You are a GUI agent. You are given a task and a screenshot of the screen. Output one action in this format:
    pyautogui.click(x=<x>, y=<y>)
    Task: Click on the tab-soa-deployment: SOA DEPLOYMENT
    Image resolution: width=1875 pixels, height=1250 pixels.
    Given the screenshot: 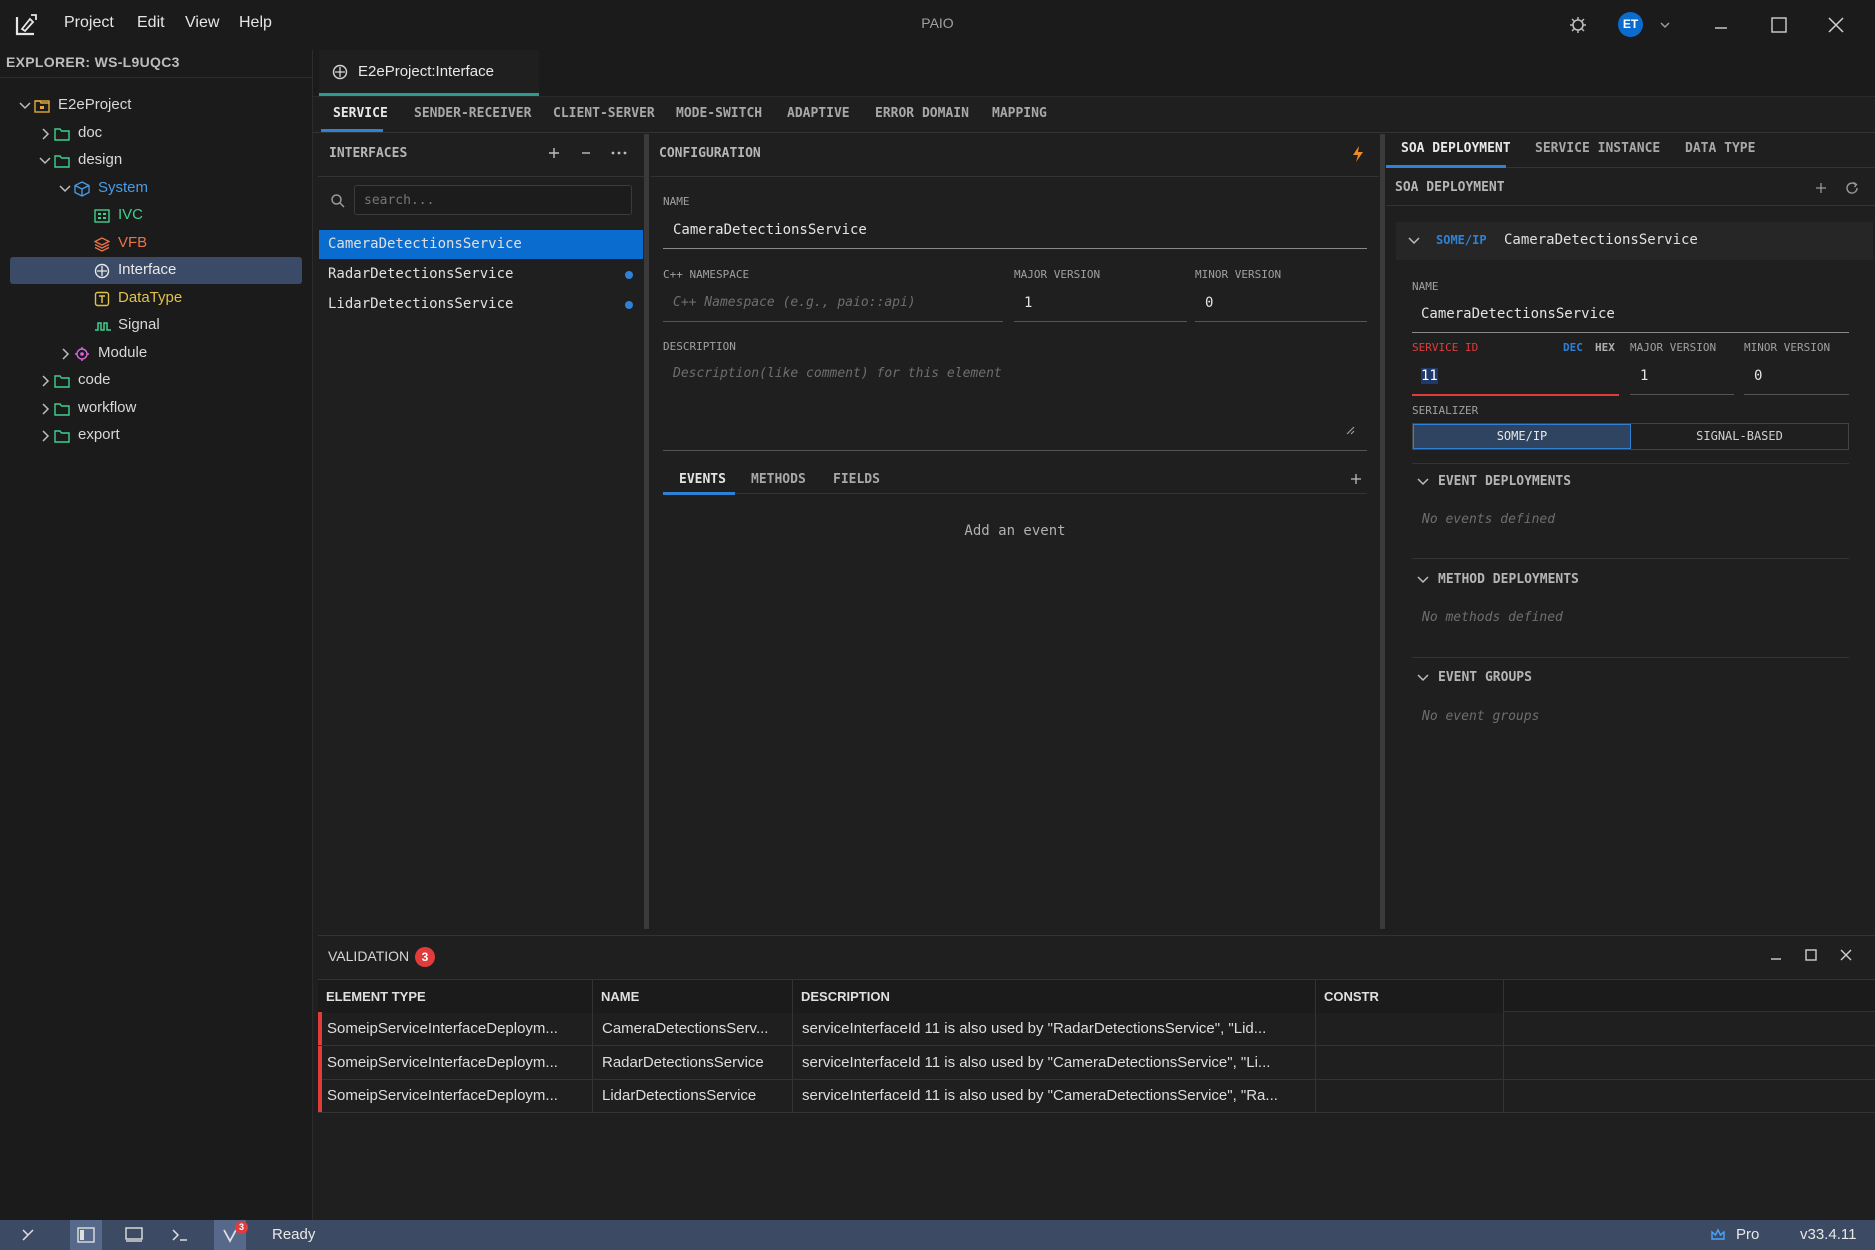 What is the action you would take?
    pyautogui.click(x=1456, y=148)
    